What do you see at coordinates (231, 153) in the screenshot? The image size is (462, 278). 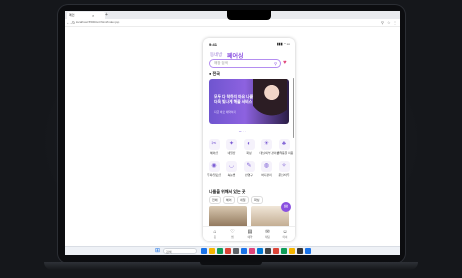 I see `category-label: 네일샵` at bounding box center [231, 153].